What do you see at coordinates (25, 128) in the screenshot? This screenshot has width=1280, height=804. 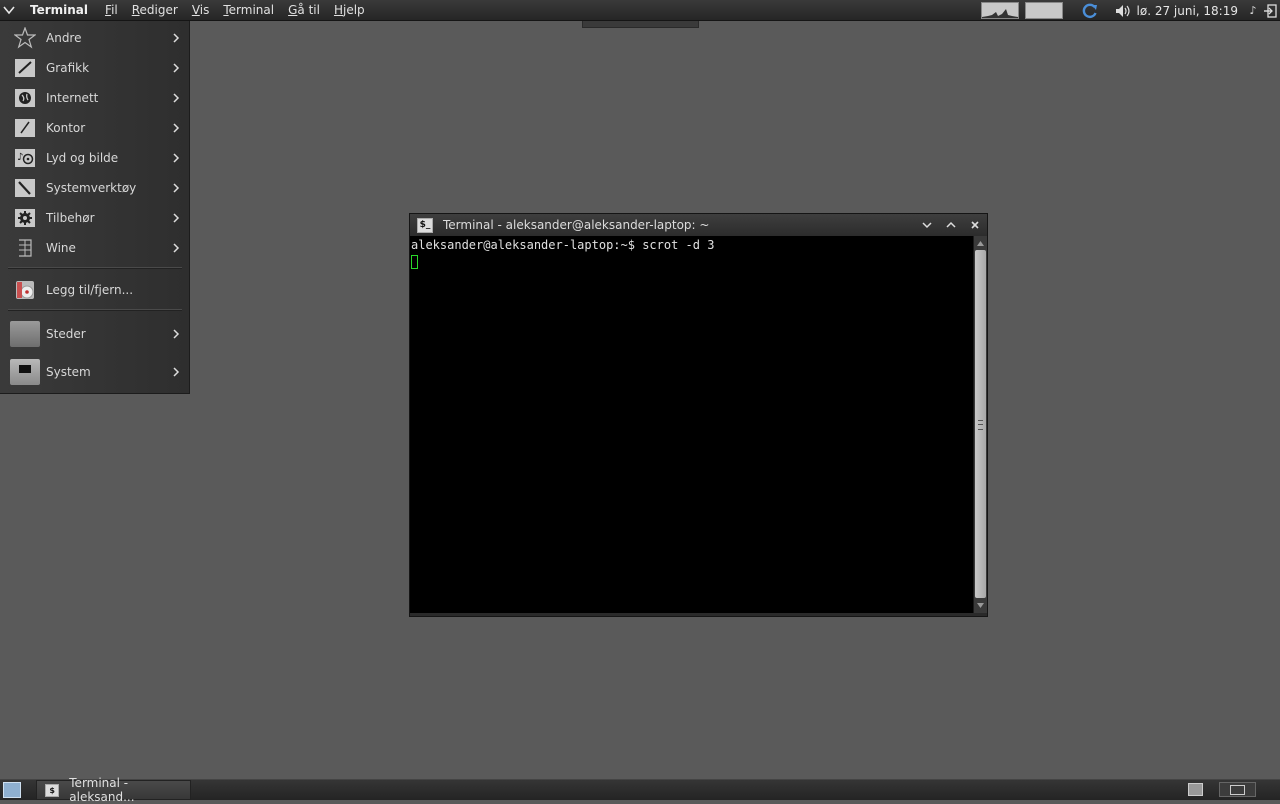 I see `office-icon` at bounding box center [25, 128].